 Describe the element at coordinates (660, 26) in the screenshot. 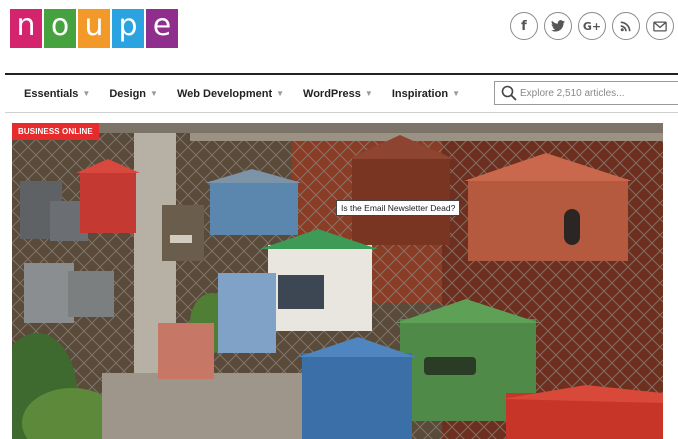

I see `mail-icon` at that location.